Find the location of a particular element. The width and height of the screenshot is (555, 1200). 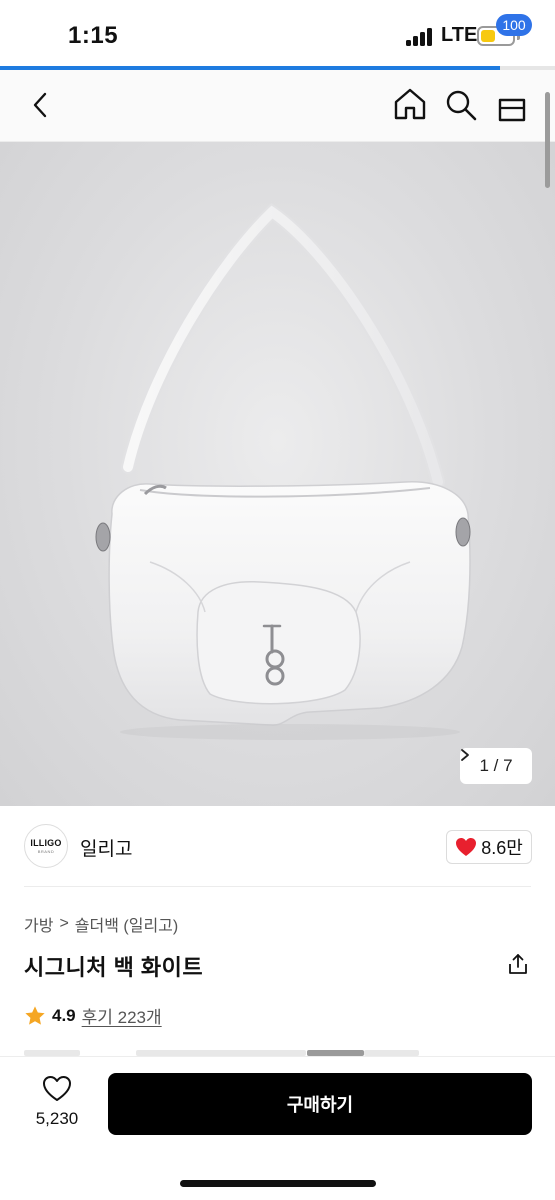

heart-outline-icon is located at coordinates (57, 1088).